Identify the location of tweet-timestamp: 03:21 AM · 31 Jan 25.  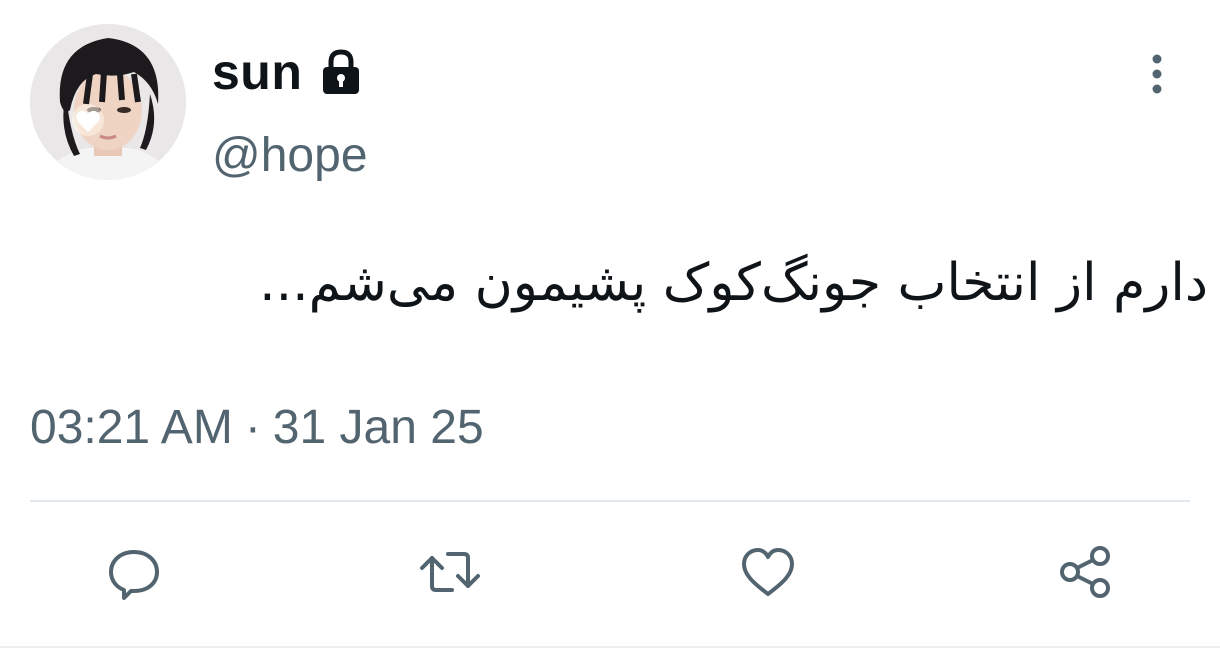
(257, 428).